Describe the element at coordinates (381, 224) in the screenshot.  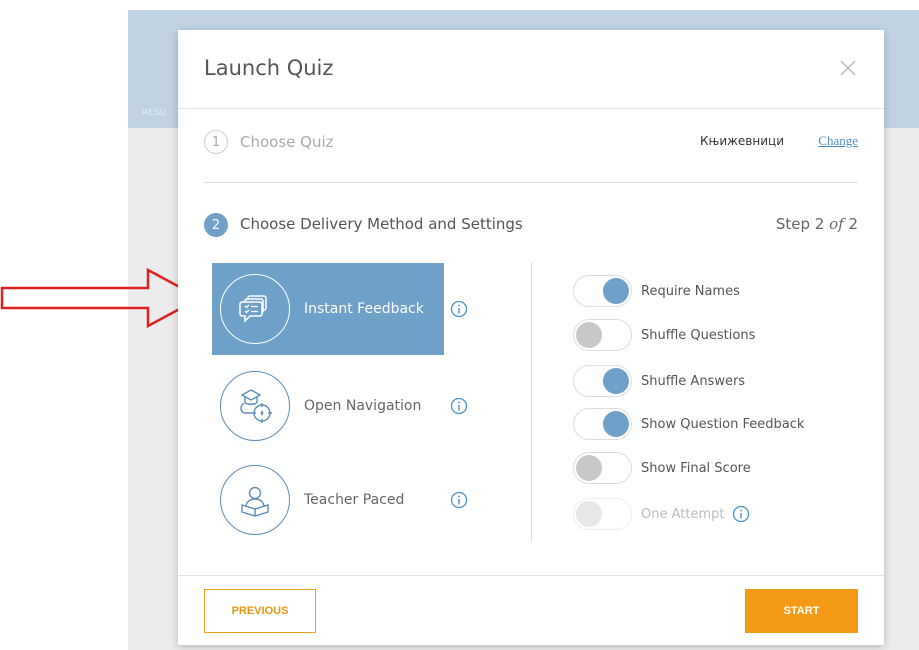
I see `step2-label: Choose Delivery Method and Settings` at that location.